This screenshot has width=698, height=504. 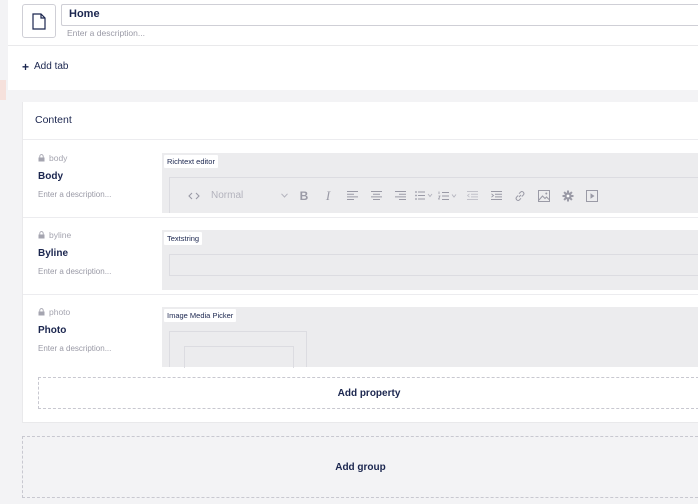 I want to click on add-tab-button: + Add tab, so click(x=45, y=66).